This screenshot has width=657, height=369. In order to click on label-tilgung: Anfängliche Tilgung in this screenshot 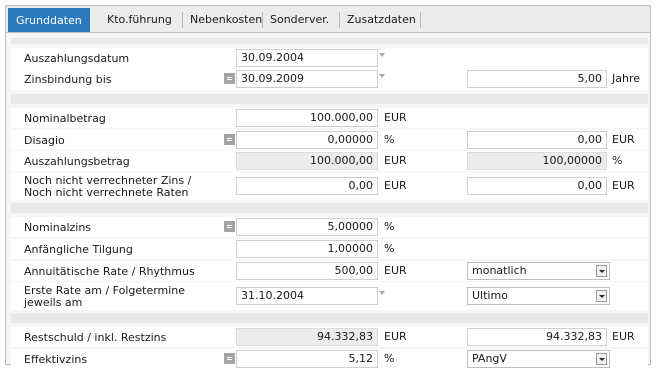, I will do `click(78, 249)`.